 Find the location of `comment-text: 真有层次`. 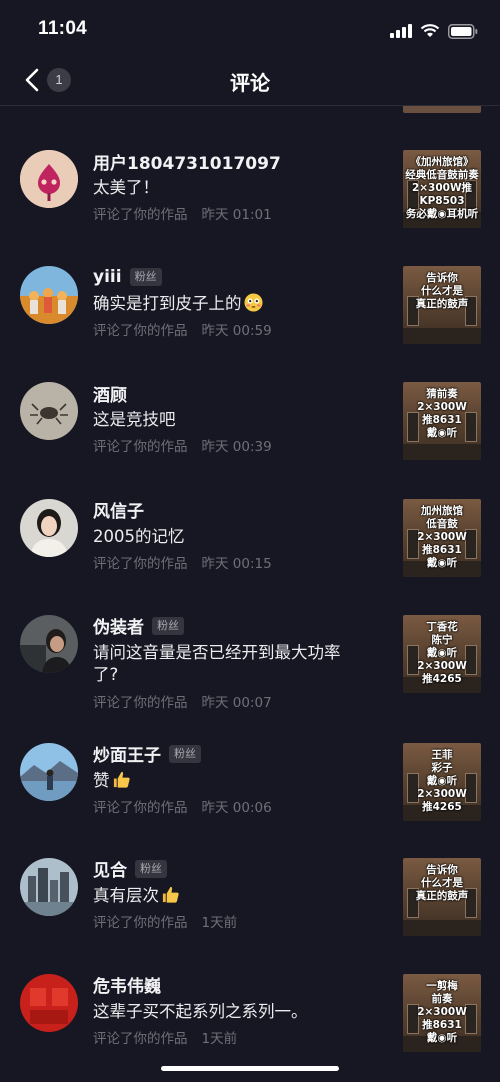

comment-text: 真有层次 is located at coordinates (227, 896).